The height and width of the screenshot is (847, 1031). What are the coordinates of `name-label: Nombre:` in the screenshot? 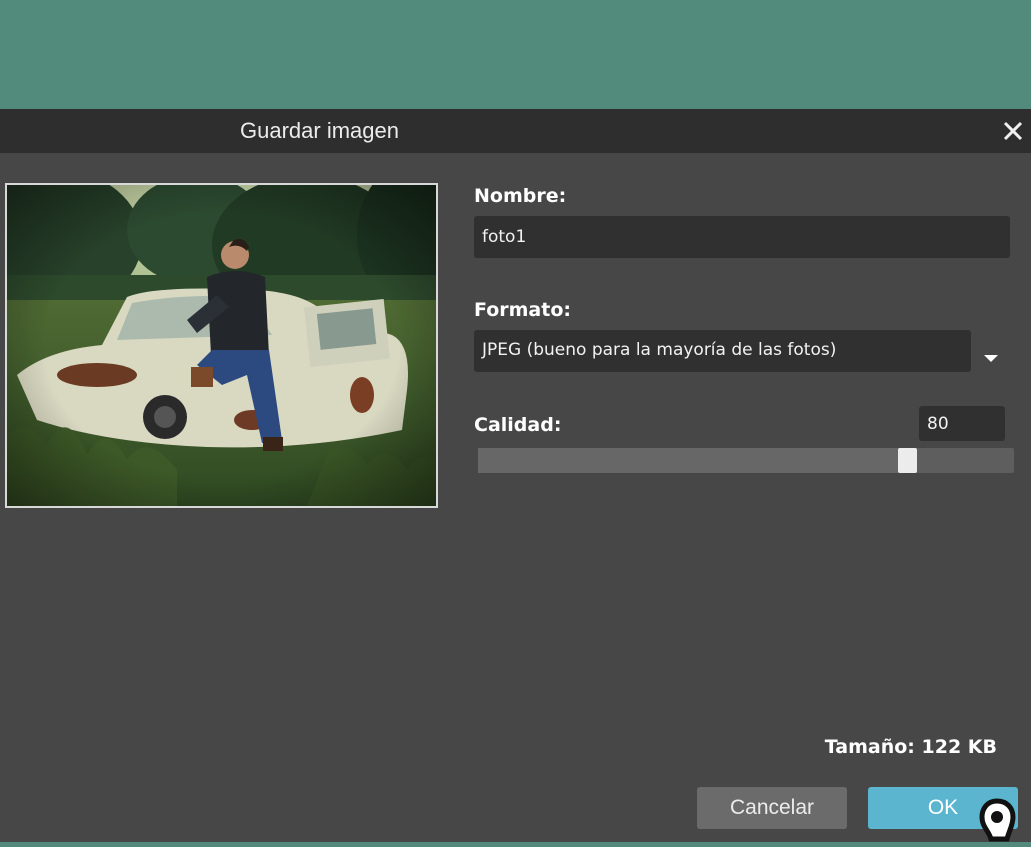 It's located at (520, 196).